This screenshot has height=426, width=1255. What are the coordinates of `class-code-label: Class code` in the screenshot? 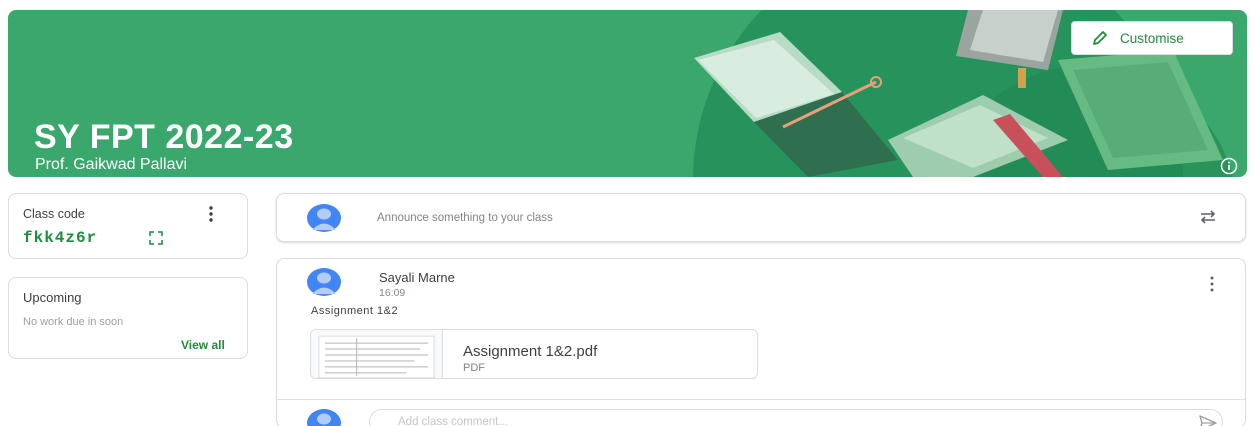 It's located at (54, 214).